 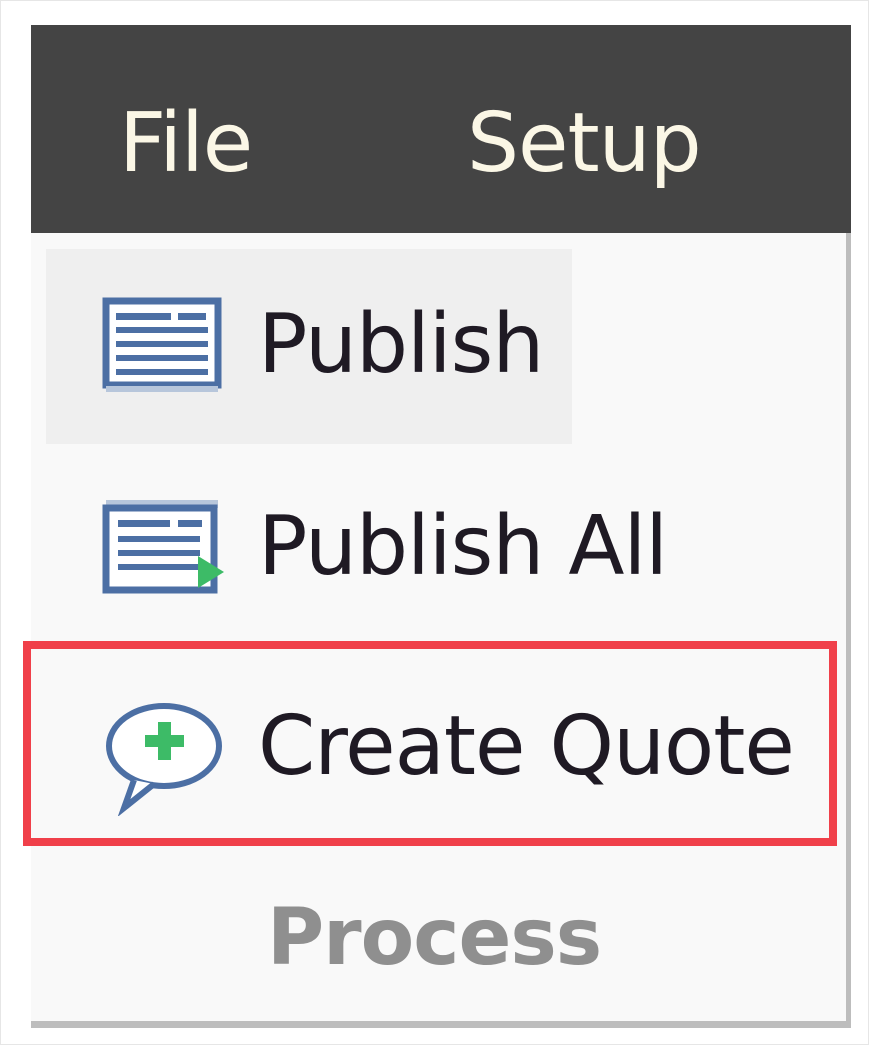 What do you see at coordinates (163, 756) in the screenshot?
I see `create-quote-icon` at bounding box center [163, 756].